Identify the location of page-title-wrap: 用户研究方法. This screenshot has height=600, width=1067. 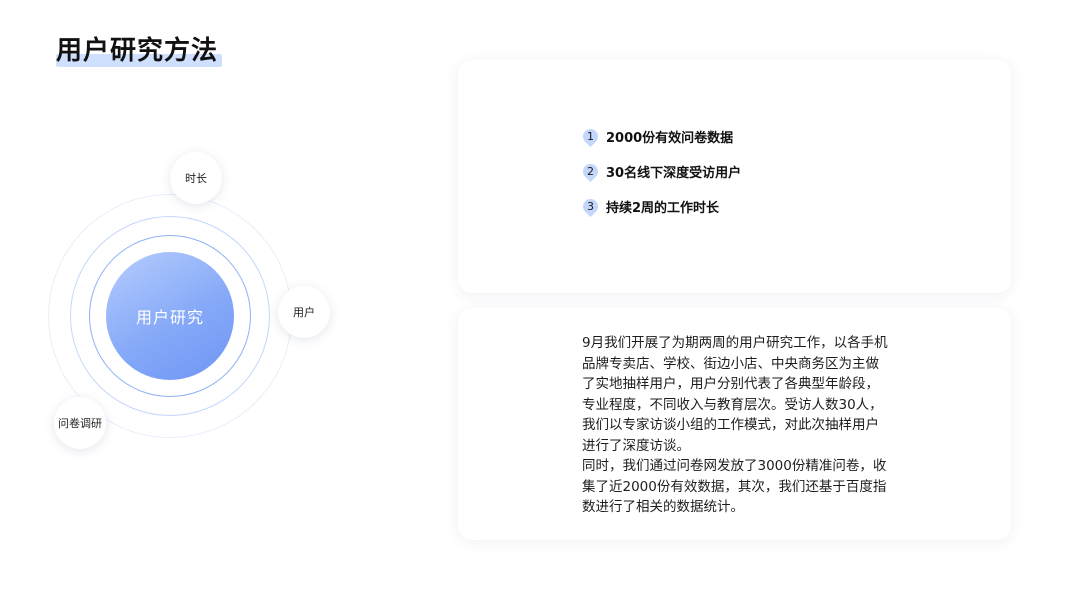
(139, 51).